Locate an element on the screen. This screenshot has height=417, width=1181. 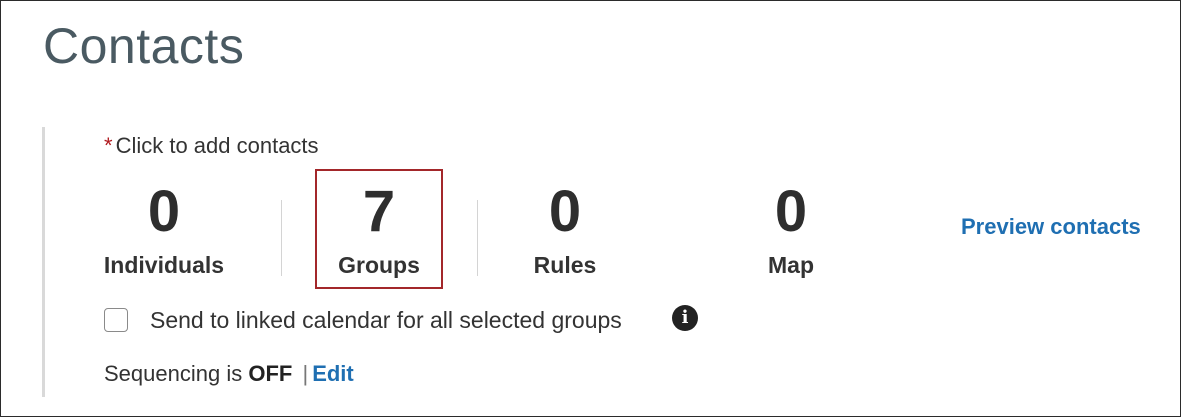
sequencing-status: Sequencing is OFF | Edit is located at coordinates (229, 374).